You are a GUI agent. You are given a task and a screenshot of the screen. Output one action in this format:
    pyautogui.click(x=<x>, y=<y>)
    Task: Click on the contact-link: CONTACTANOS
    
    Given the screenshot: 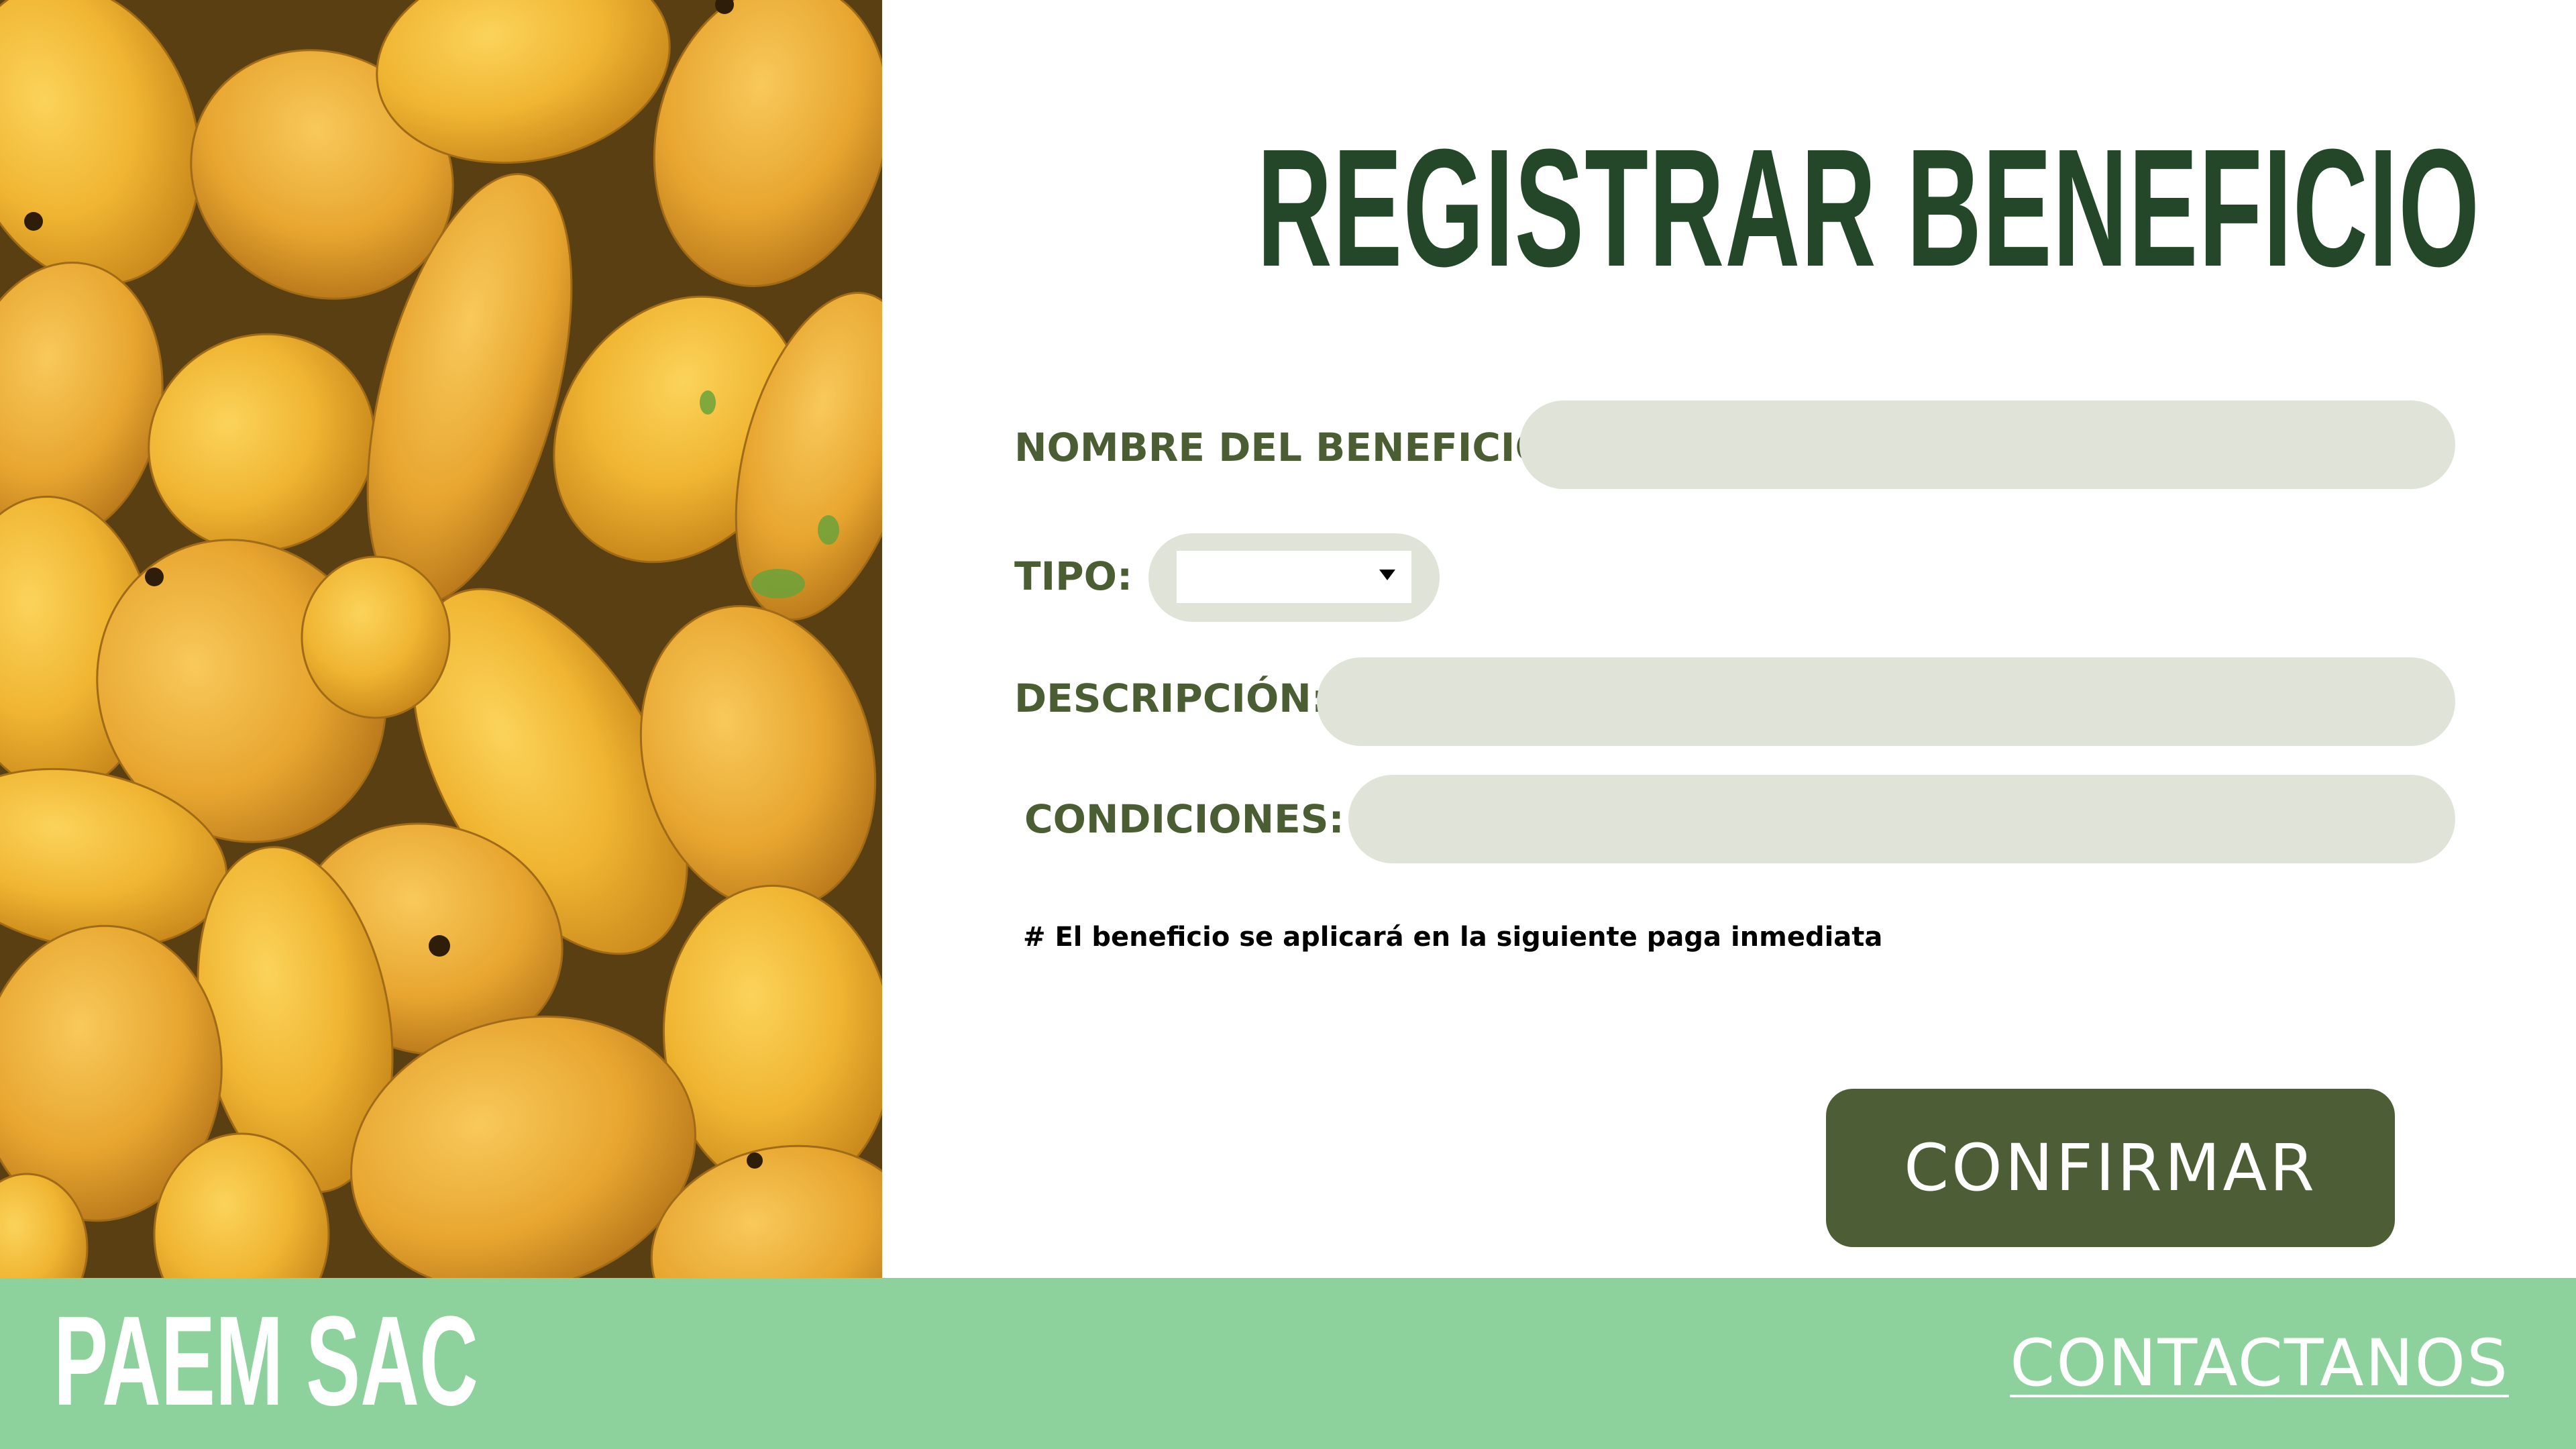 What is the action you would take?
    pyautogui.click(x=2259, y=1363)
    